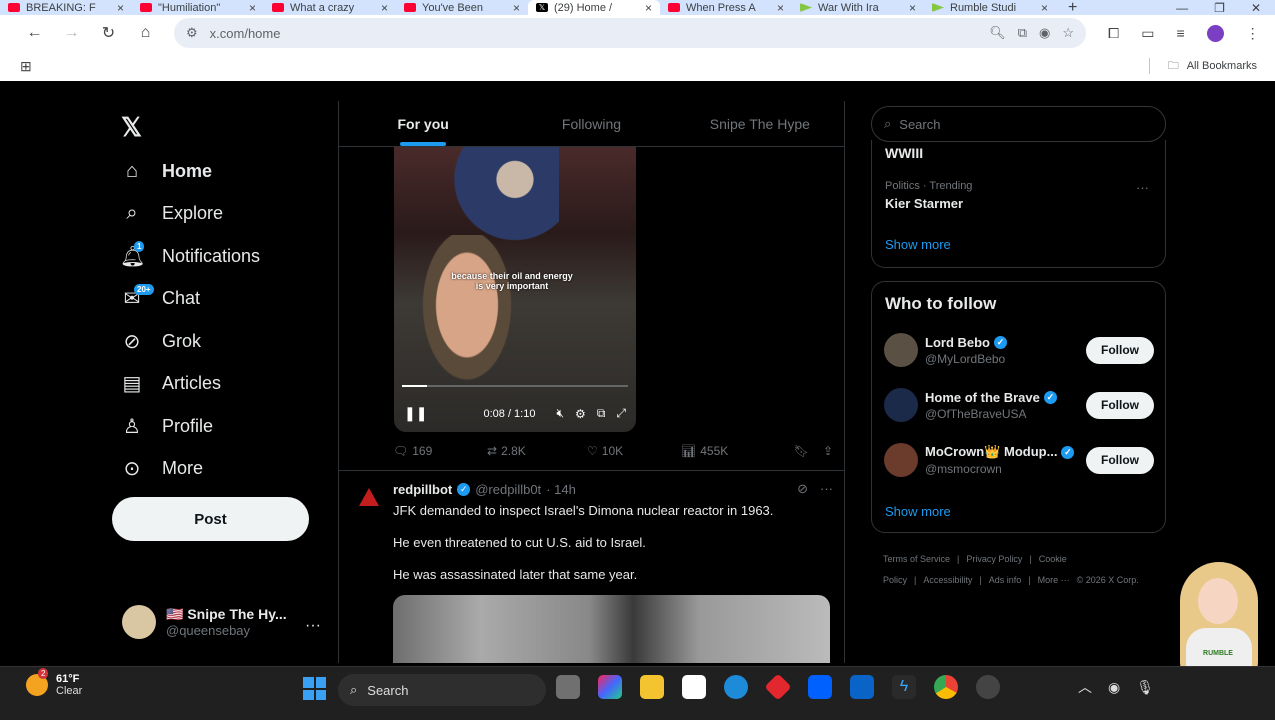 Image resolution: width=1275 pixels, height=720 pixels. Describe the element at coordinates (1219, 8) in the screenshot. I see `restore-icon: ❐` at that location.